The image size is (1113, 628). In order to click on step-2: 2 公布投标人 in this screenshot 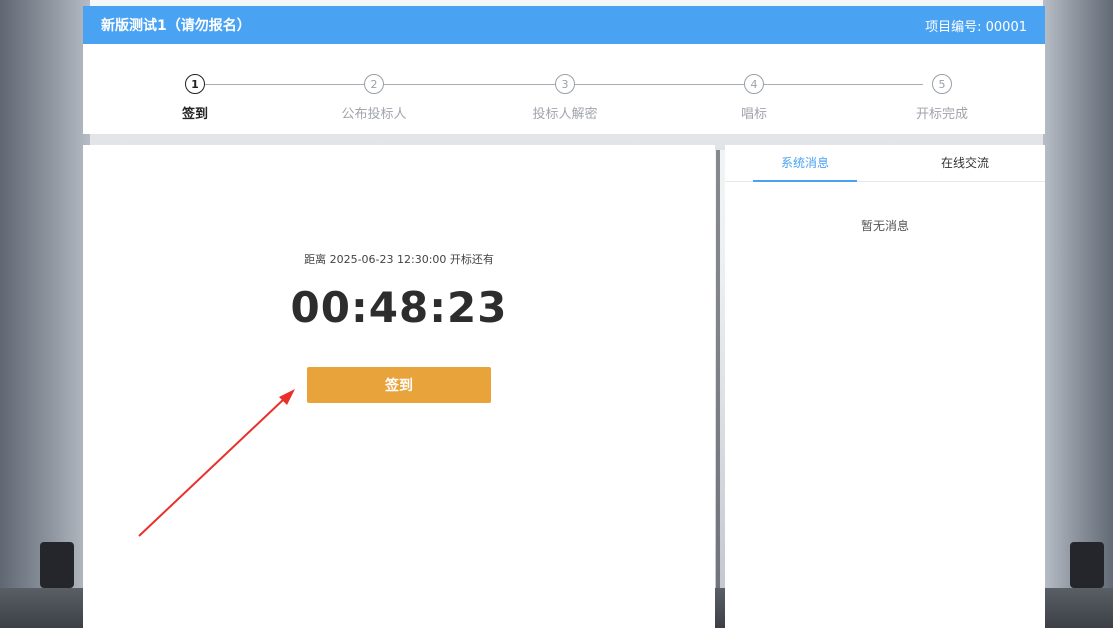, I will do `click(374, 98)`.